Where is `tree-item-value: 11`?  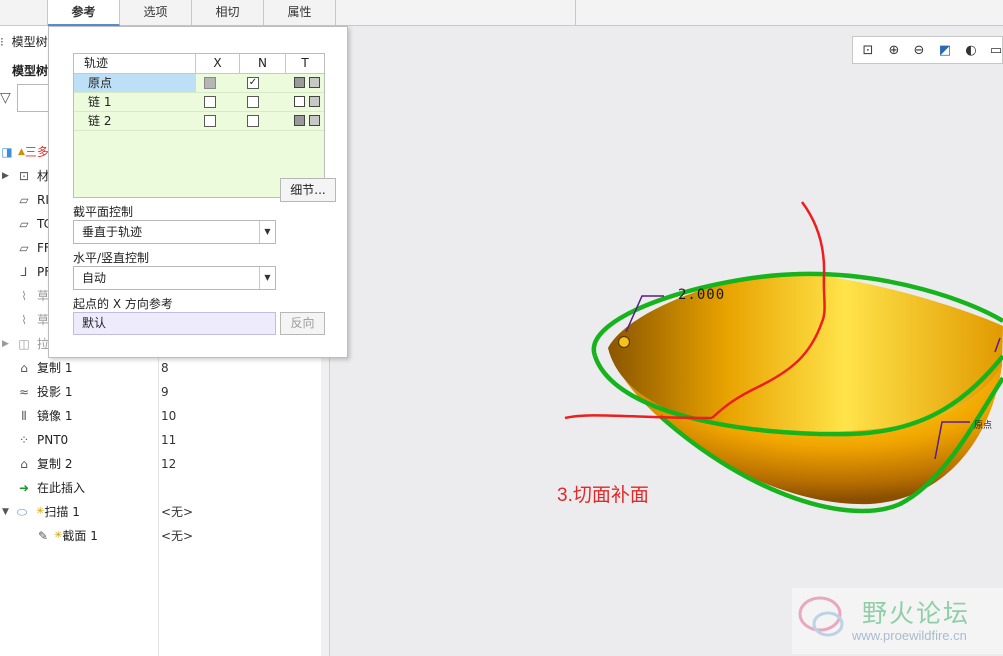
tree-item-value: 11 is located at coordinates (169, 440).